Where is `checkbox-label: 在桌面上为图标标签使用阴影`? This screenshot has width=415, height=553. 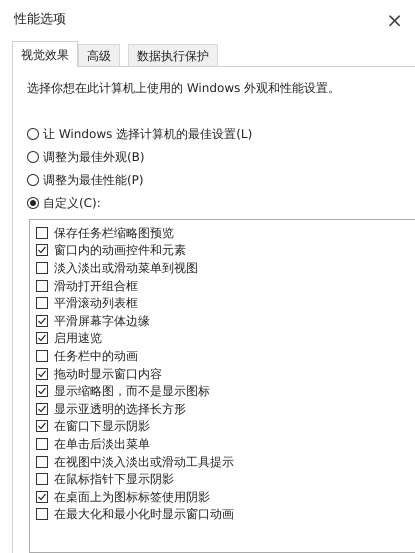
checkbox-label: 在桌面上为图标标签使用阴影 is located at coordinates (132, 497).